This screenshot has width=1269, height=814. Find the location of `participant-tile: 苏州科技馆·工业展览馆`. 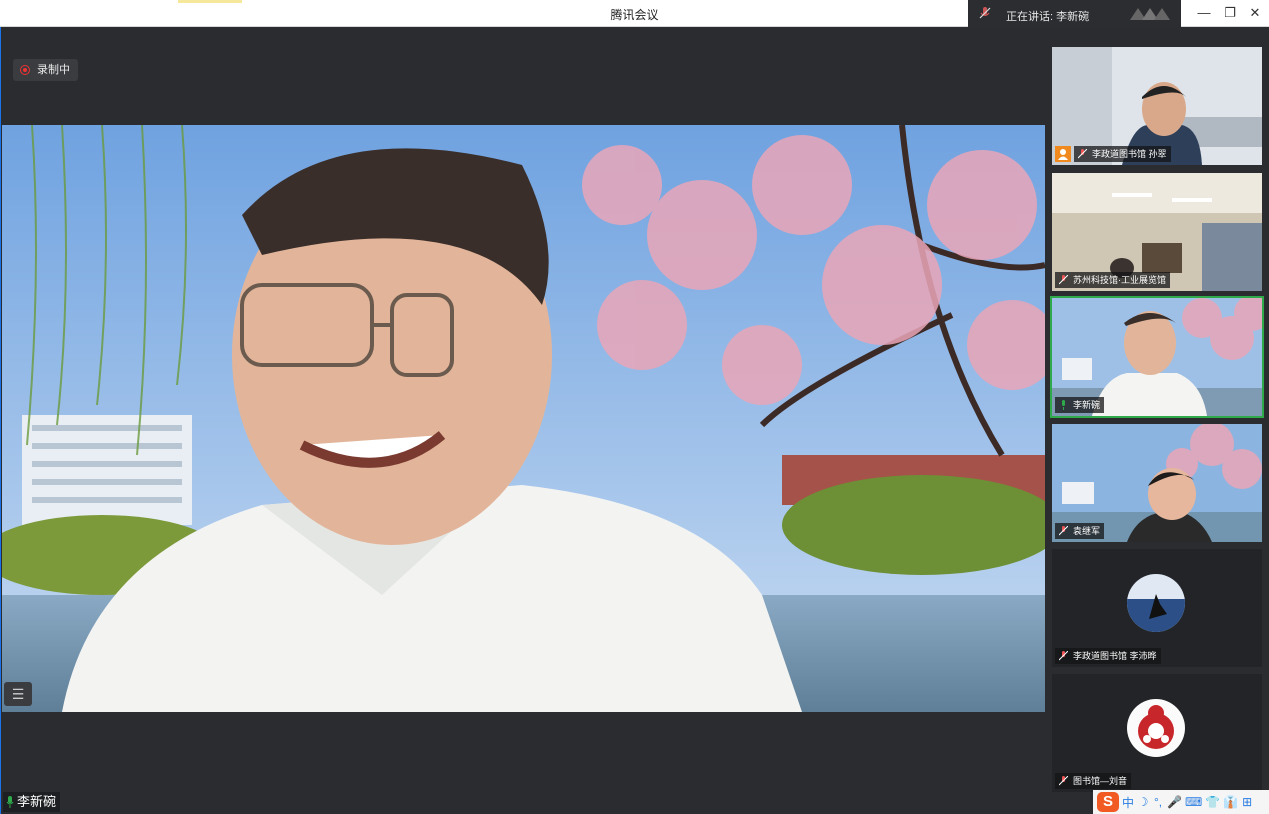

participant-tile: 苏州科技馆·工业展览馆 is located at coordinates (1157, 232).